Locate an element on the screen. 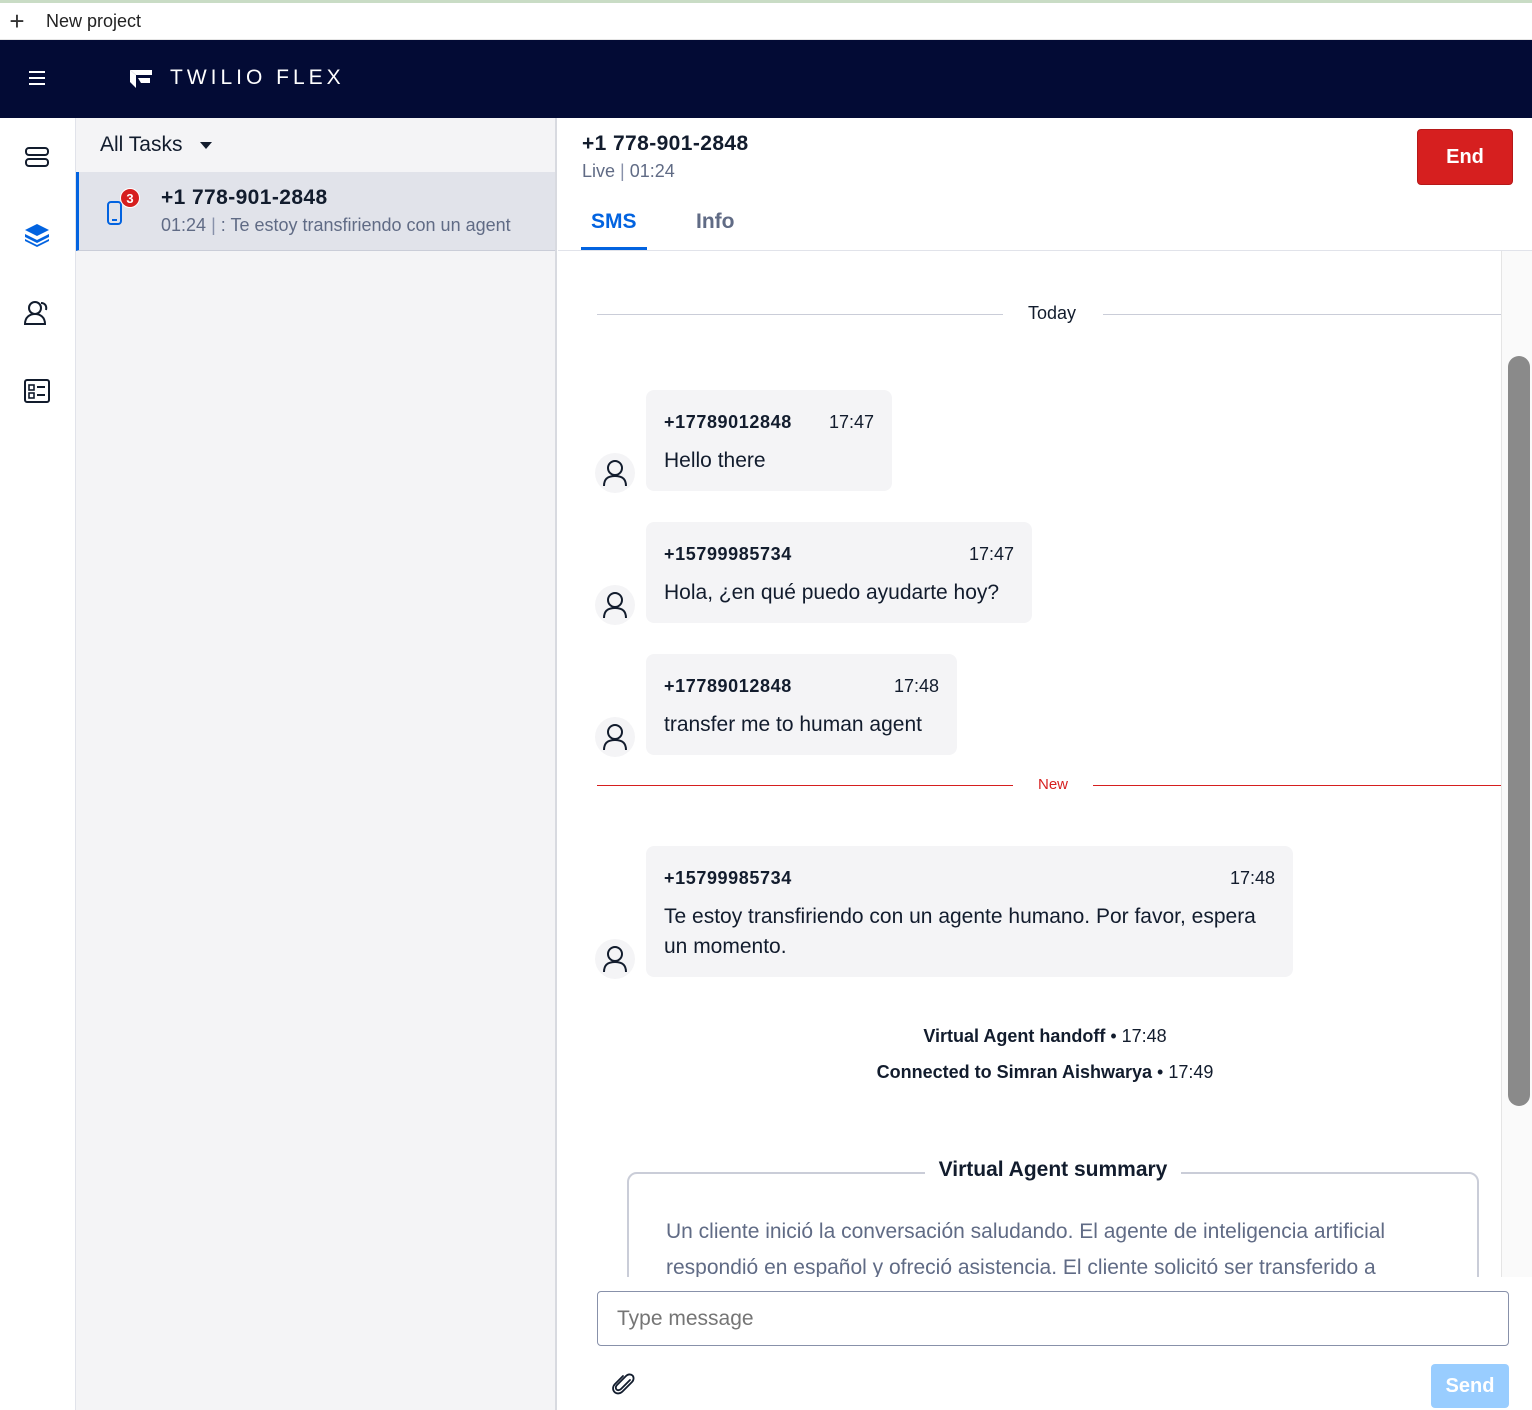 The image size is (1532, 1410). conversation-status: Live | 01:24 is located at coordinates (628, 171).